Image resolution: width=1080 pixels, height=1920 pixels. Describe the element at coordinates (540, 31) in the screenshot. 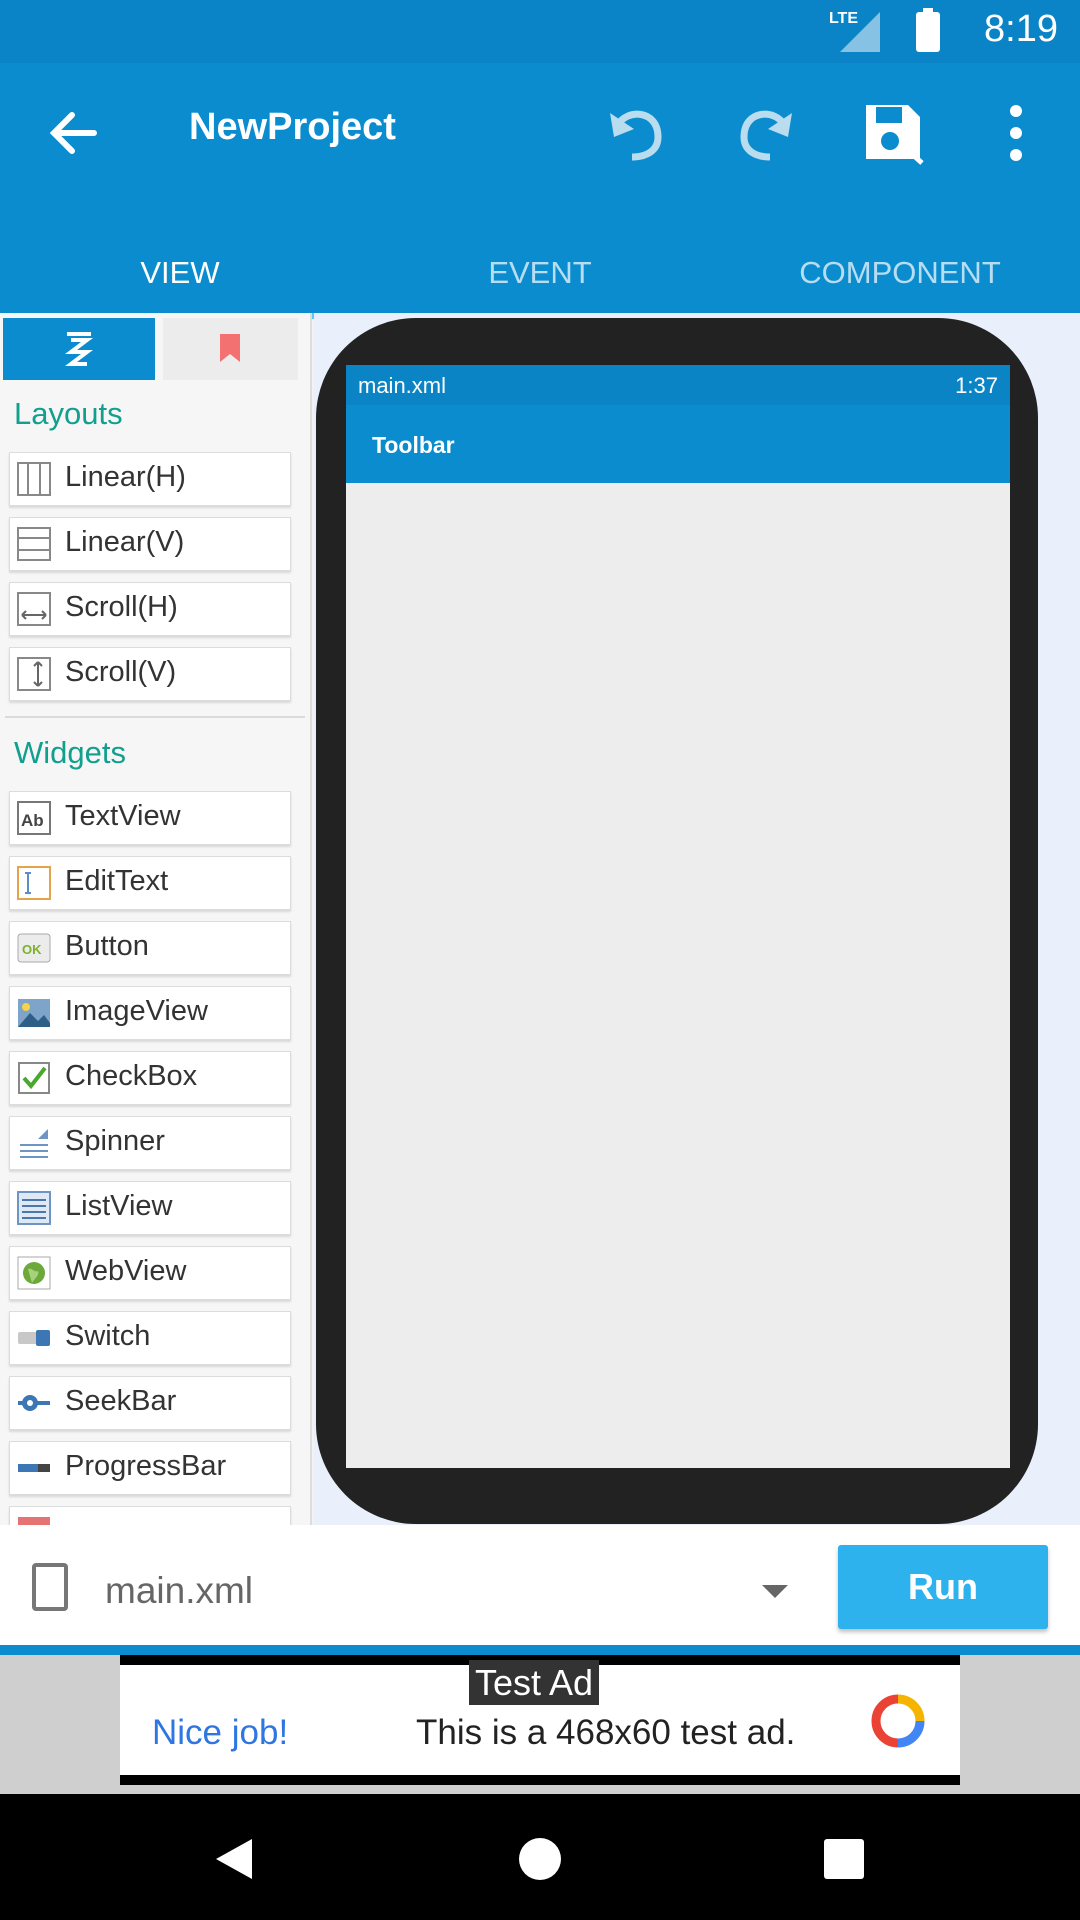

I see `status-bar: LTE 8:19` at that location.